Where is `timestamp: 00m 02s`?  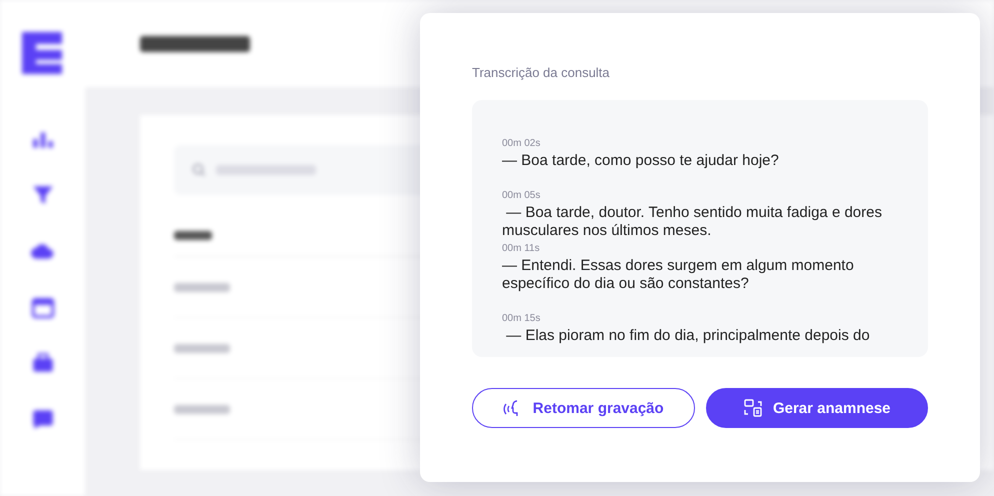
timestamp: 00m 02s is located at coordinates (522, 143).